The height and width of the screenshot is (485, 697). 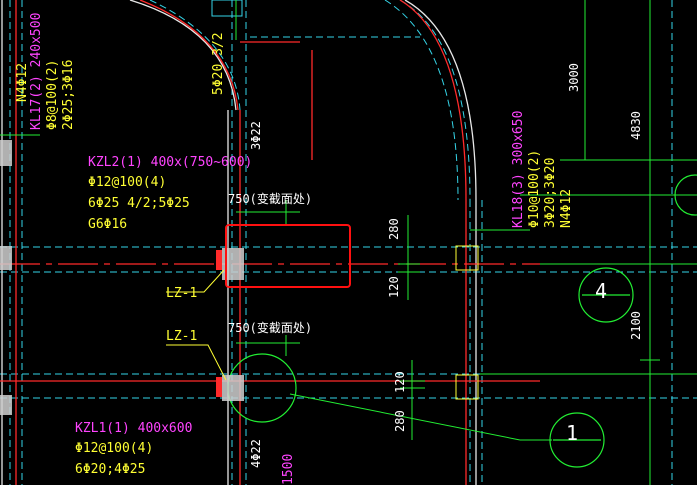 What do you see at coordinates (288, 256) in the screenshot?
I see `highlight-box` at bounding box center [288, 256].